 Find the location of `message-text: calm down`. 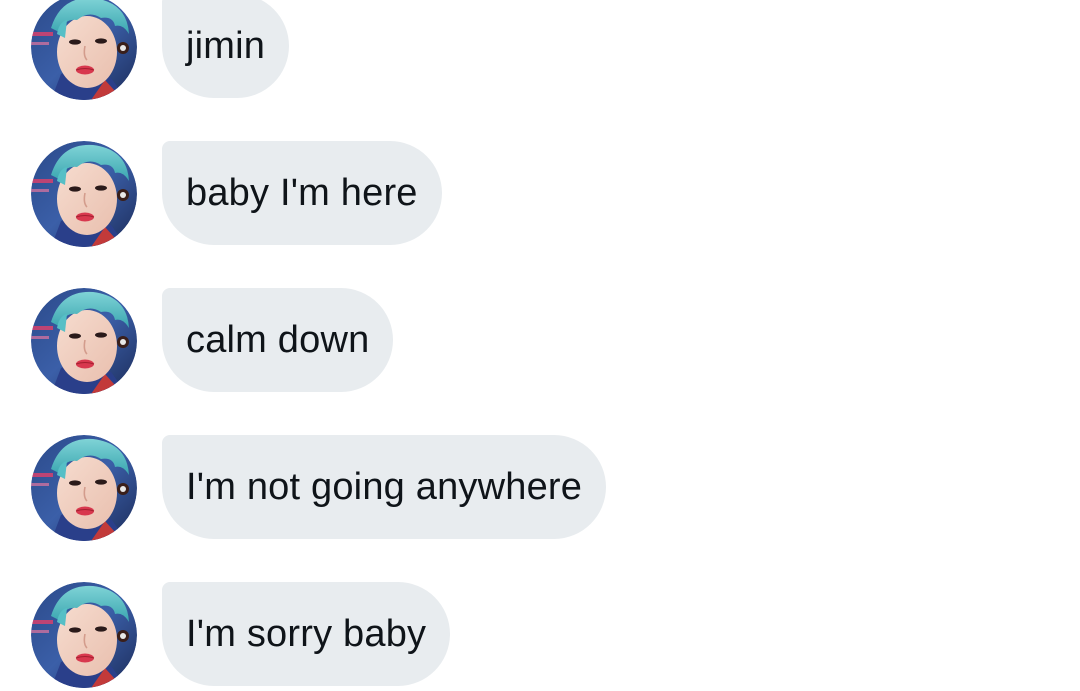

message-text: calm down is located at coordinates (278, 339).